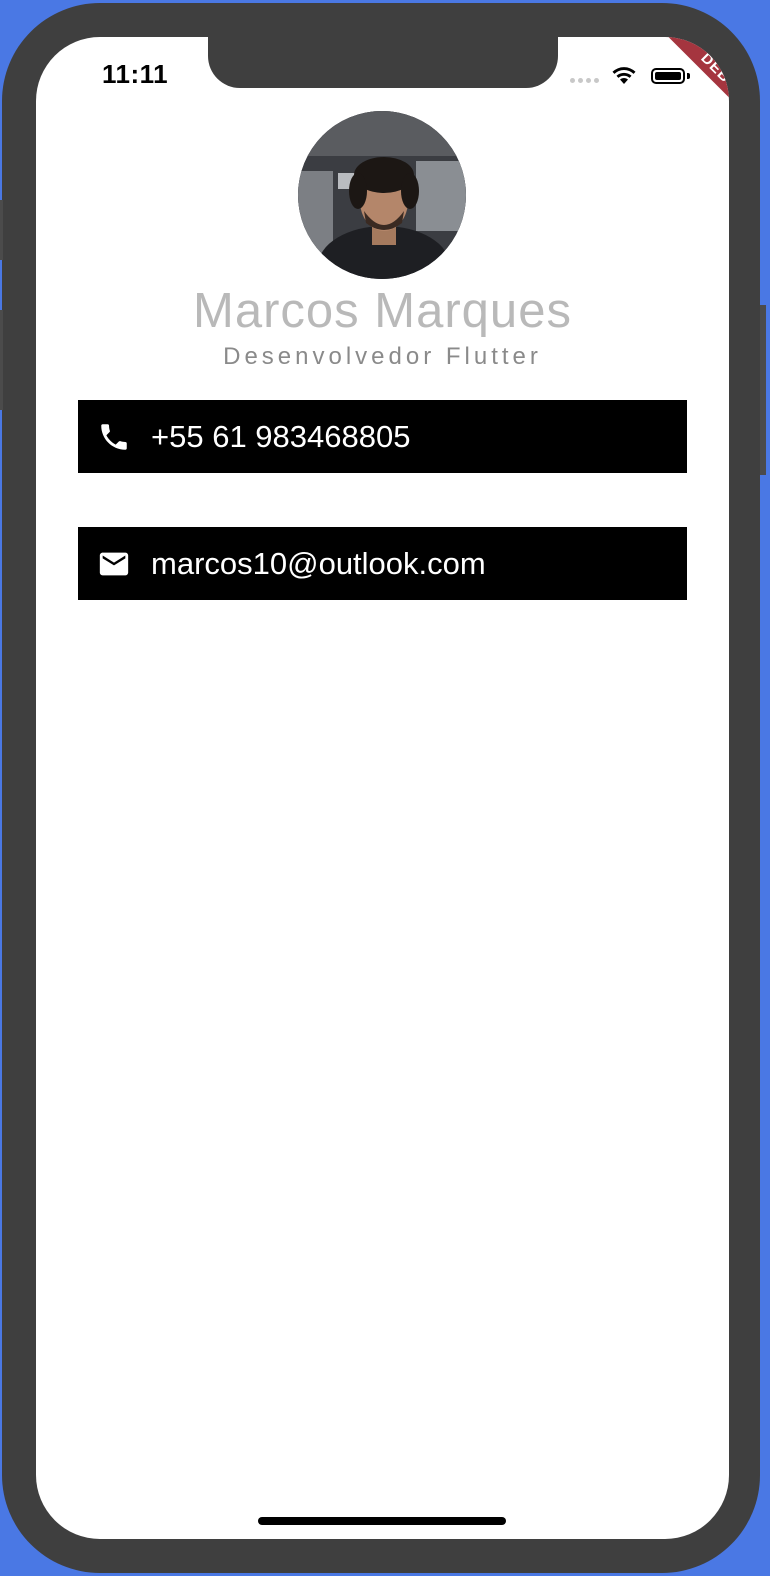 The height and width of the screenshot is (1576, 770). Describe the element at coordinates (114, 564) in the screenshot. I see `mail-icon` at that location.